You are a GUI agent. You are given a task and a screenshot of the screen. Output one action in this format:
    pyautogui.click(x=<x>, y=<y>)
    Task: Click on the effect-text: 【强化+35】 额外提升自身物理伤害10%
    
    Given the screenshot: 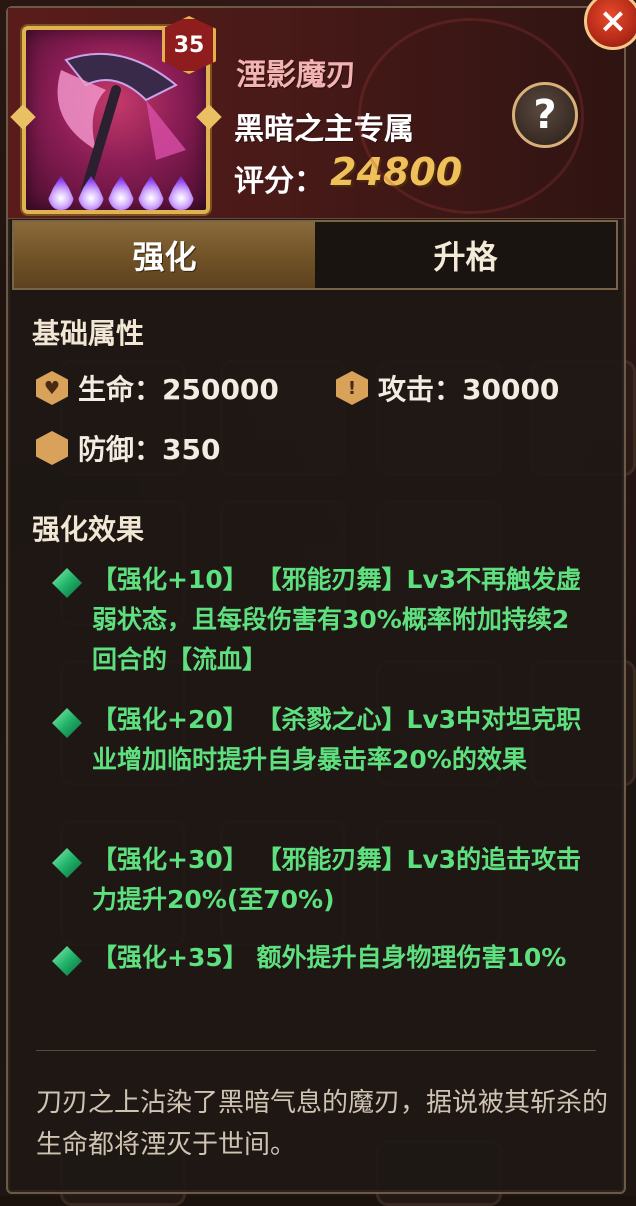 What is the action you would take?
    pyautogui.click(x=329, y=957)
    